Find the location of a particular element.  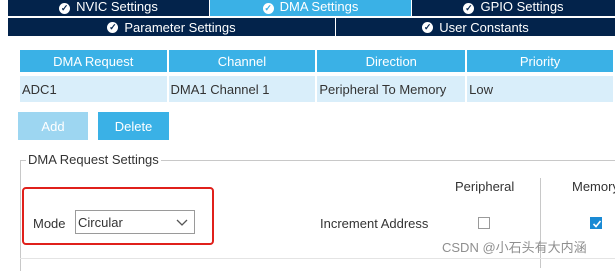

watermark-text: CSDN @小石头有大内涵 is located at coordinates (514, 247).